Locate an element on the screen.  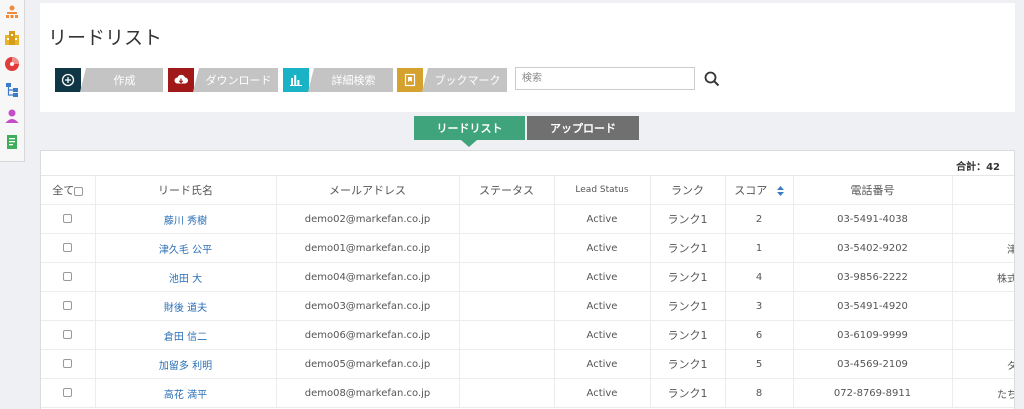
search-icon is located at coordinates (712, 79).